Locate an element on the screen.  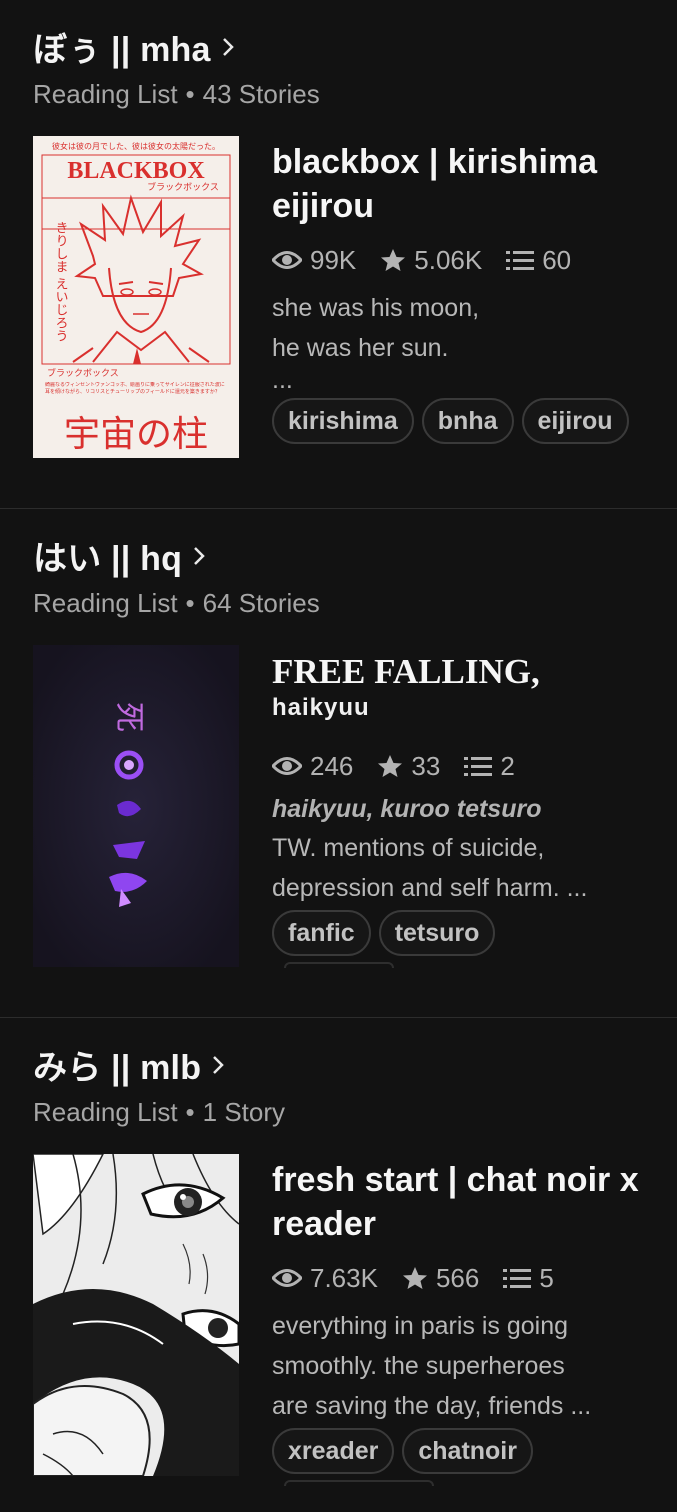
cover-side-text: きりしま えいじろう is located at coordinates (60, 282).